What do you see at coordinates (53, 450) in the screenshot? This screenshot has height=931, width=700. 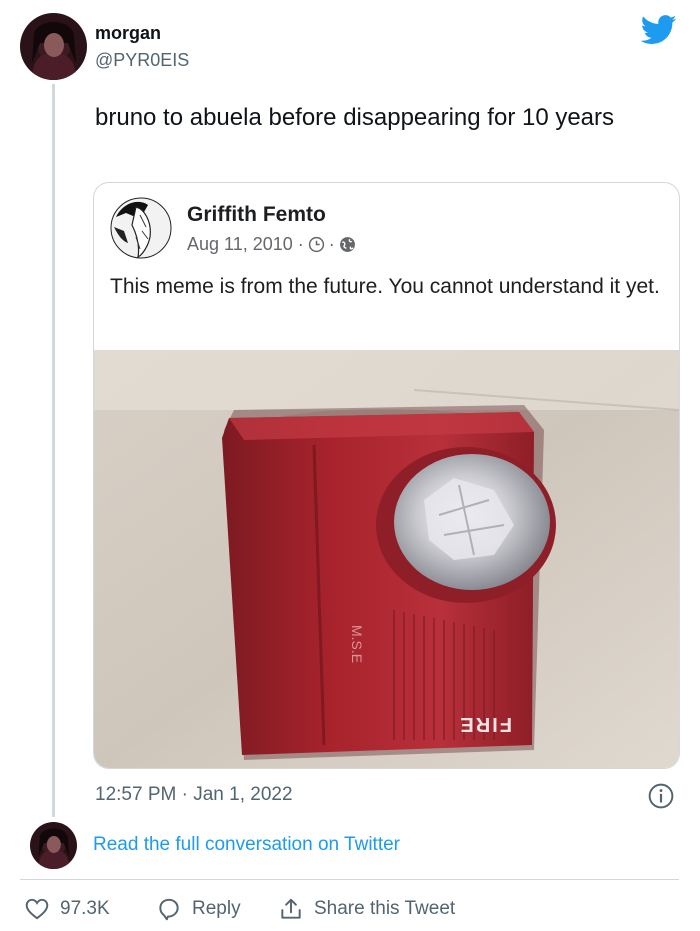 I see `thread-line` at bounding box center [53, 450].